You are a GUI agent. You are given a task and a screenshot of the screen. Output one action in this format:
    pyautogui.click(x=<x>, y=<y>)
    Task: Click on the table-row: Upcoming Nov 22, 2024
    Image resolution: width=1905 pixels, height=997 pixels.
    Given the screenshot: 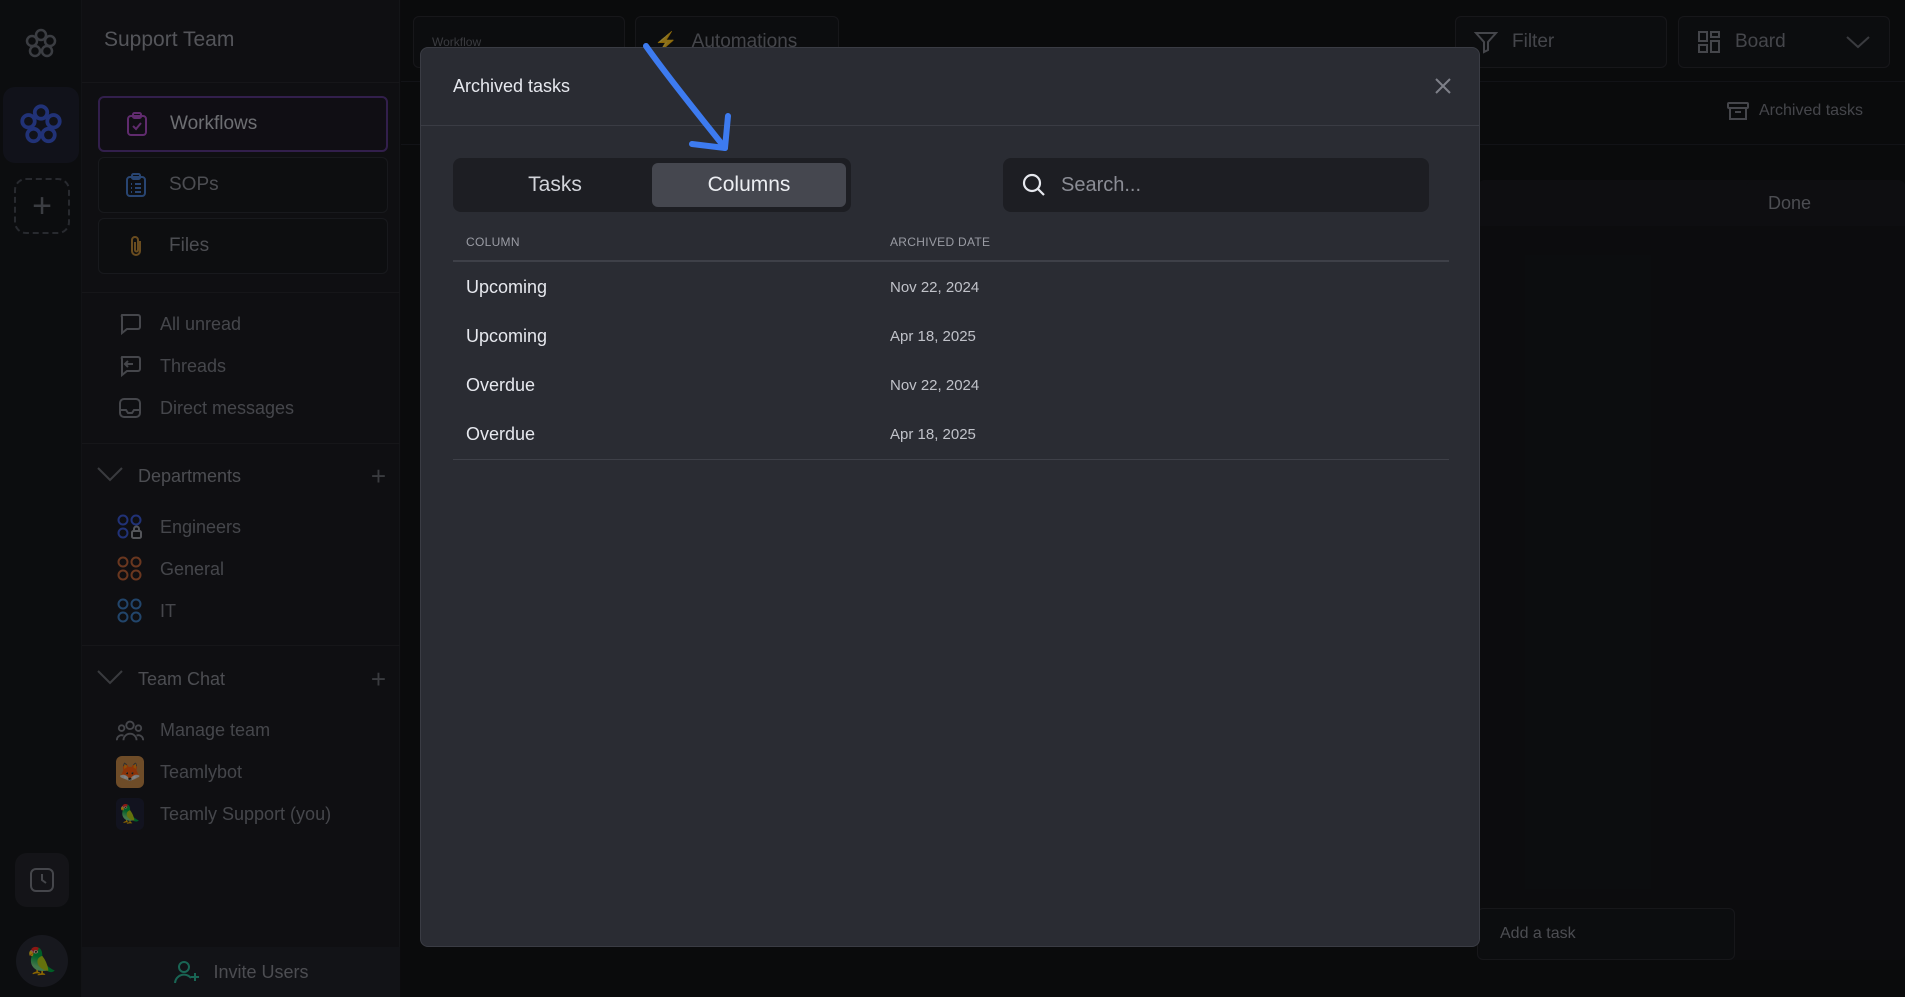 What is the action you would take?
    pyautogui.click(x=951, y=287)
    